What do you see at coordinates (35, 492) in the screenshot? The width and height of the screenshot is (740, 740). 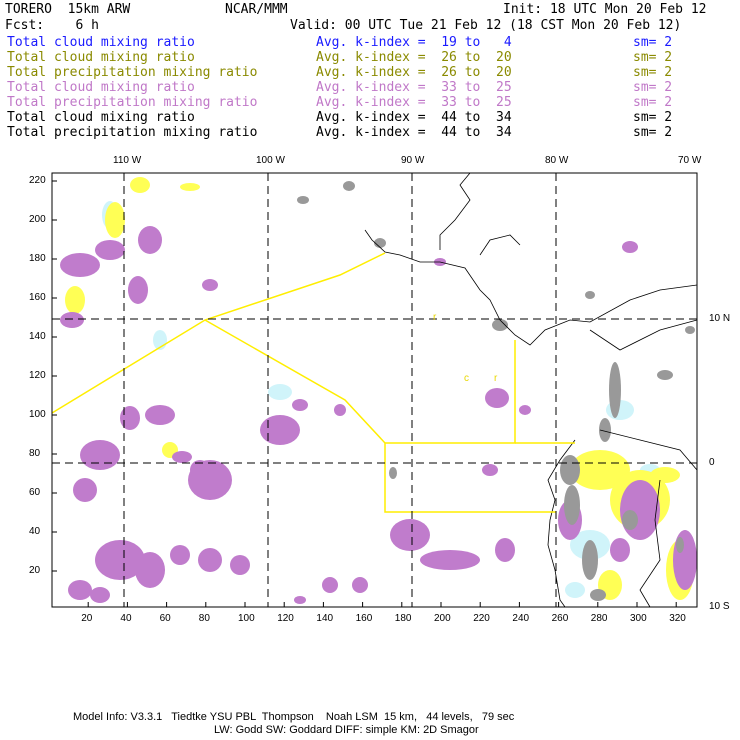 I see `y-tick-label: 60` at bounding box center [35, 492].